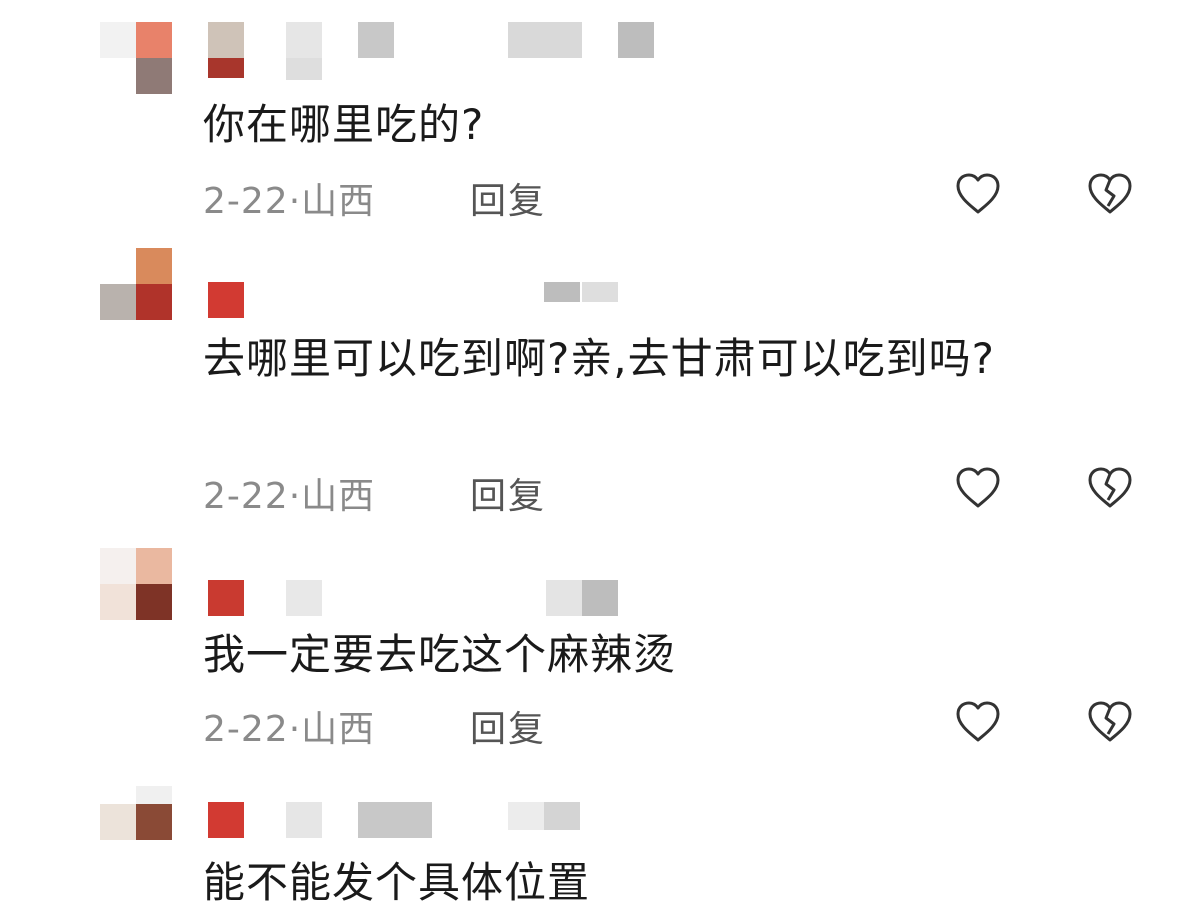 The height and width of the screenshot is (903, 1186). What do you see at coordinates (440, 654) in the screenshot?
I see `comment-text: 我一定要去吃这个麻辣烫` at bounding box center [440, 654].